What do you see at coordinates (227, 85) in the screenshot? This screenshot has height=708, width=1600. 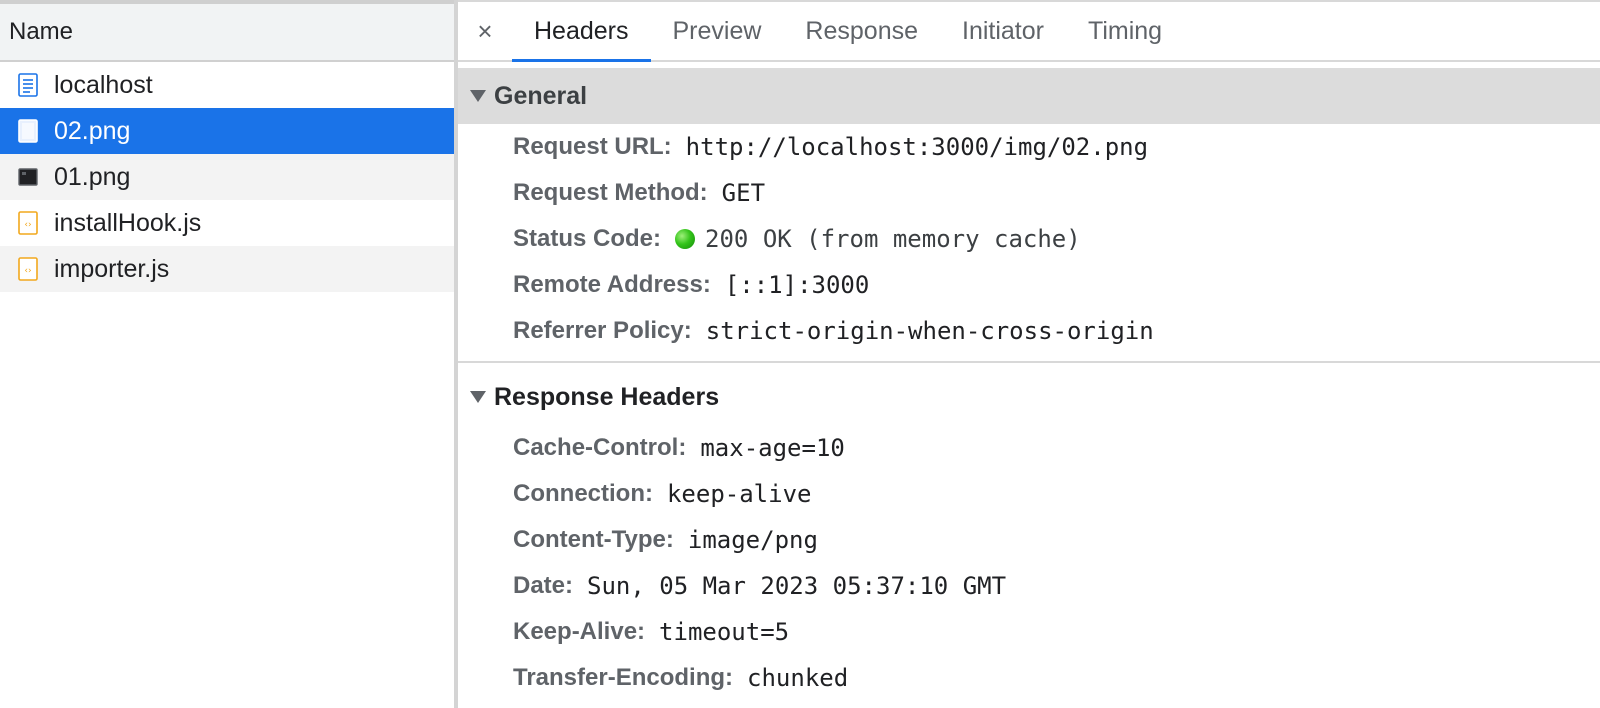 I see `request-row-localhost: localhost` at bounding box center [227, 85].